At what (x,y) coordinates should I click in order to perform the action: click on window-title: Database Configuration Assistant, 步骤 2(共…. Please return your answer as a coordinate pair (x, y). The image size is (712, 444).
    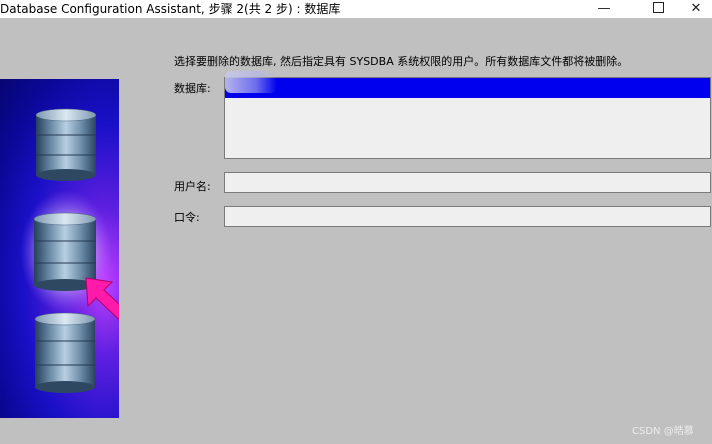
    Looking at the image, I should click on (170, 9).